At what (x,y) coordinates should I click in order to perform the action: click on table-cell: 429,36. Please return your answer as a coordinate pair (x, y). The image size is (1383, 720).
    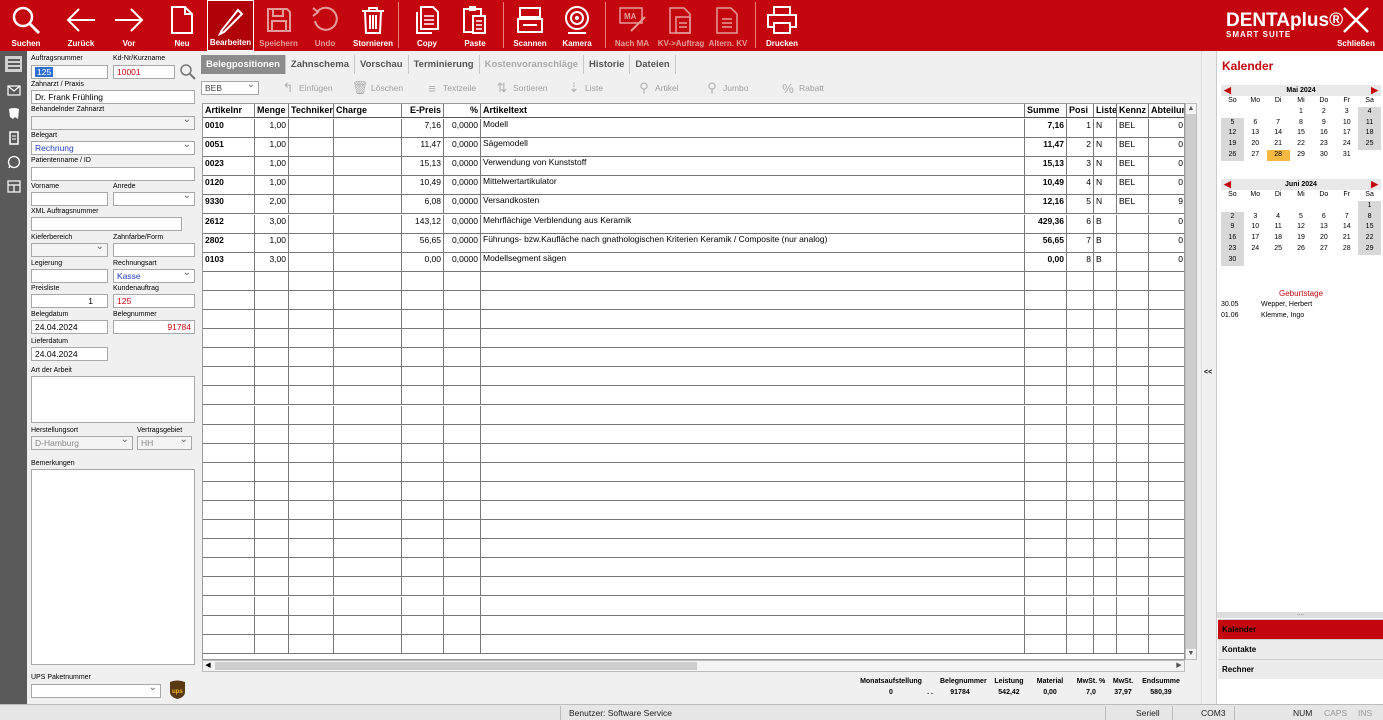
    Looking at the image, I should click on (1046, 223).